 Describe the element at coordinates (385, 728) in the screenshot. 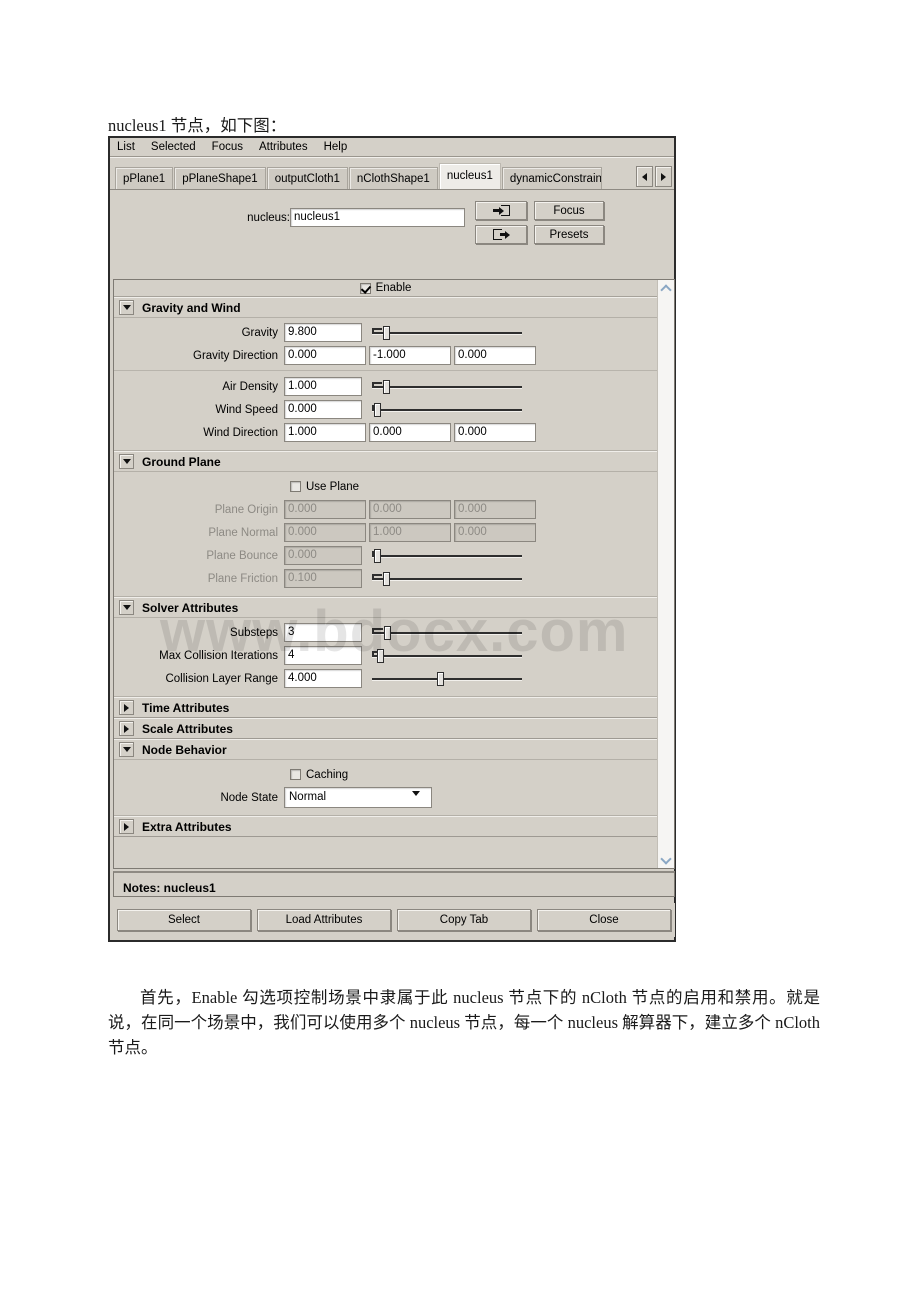

I see `section-header-scale-attributes: Scale Attributes` at that location.